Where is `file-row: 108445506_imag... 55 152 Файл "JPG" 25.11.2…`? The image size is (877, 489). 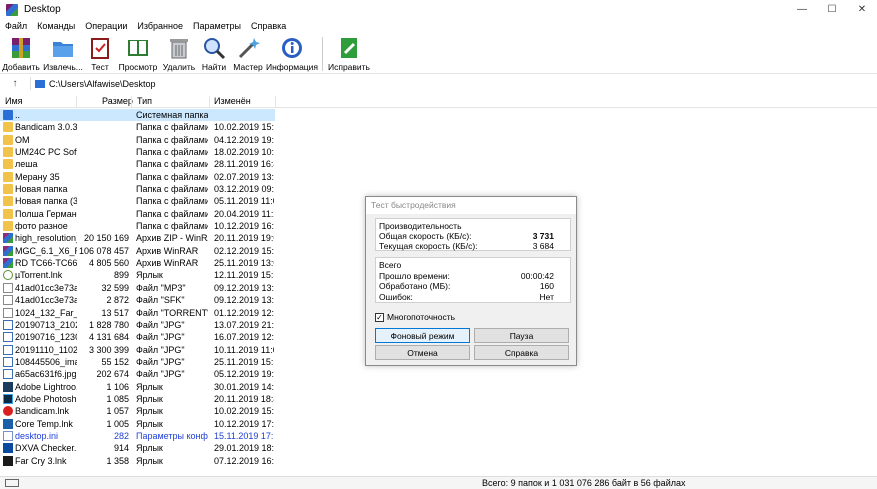 file-row: 108445506_imag... 55 152 Файл "JPG" 25.11.2… is located at coordinates (137, 362).